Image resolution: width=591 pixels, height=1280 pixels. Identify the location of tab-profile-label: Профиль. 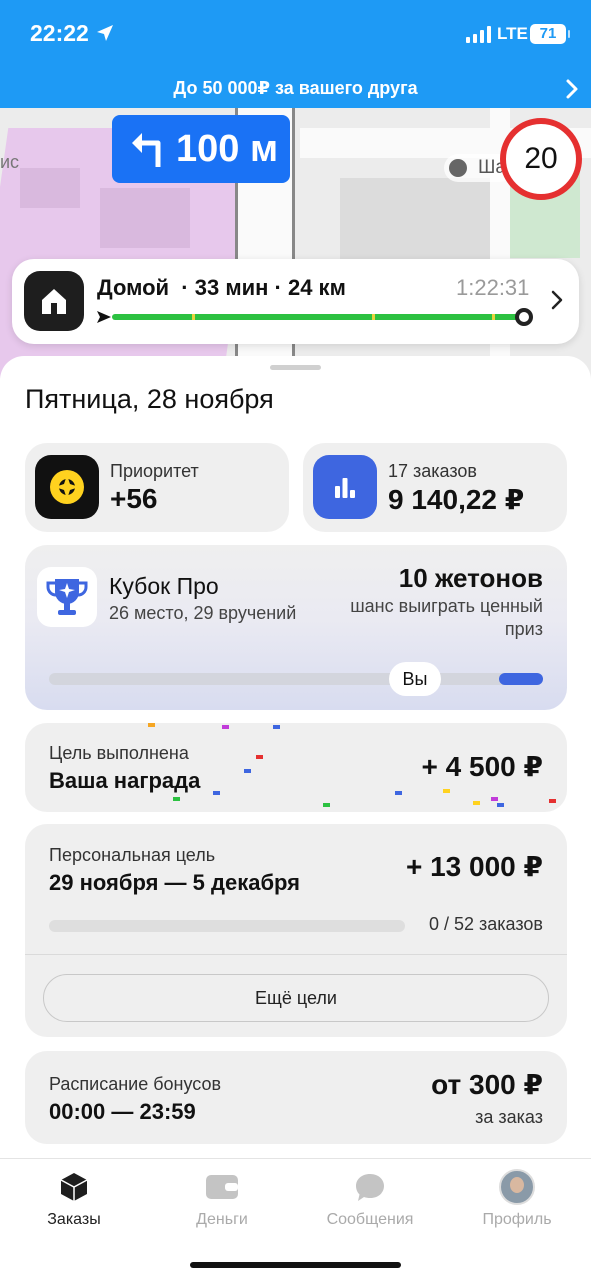
(517, 1219).